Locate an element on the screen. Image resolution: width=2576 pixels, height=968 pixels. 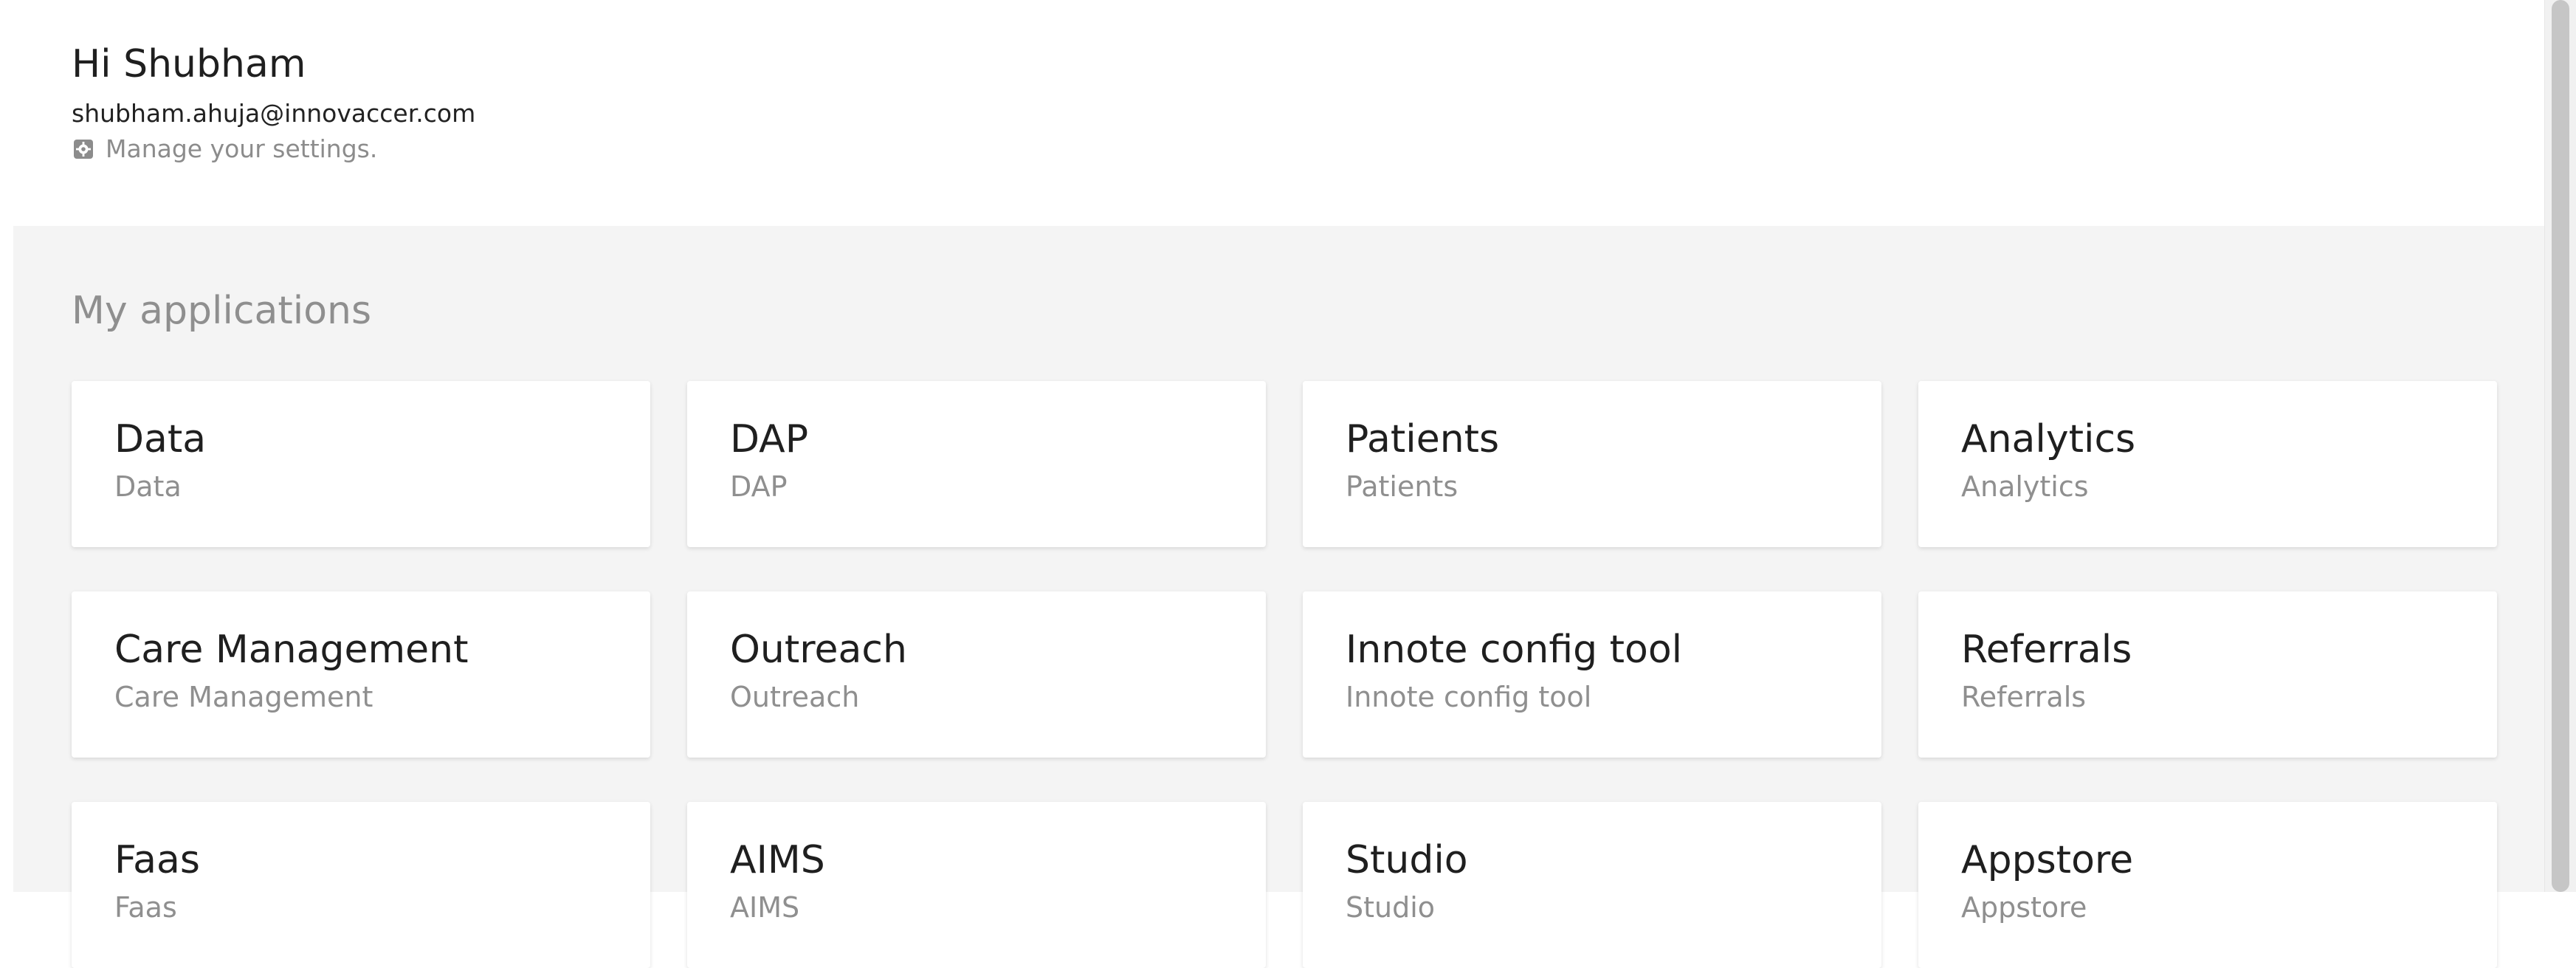
app-card-dap: DAP DAP is located at coordinates (977, 464).